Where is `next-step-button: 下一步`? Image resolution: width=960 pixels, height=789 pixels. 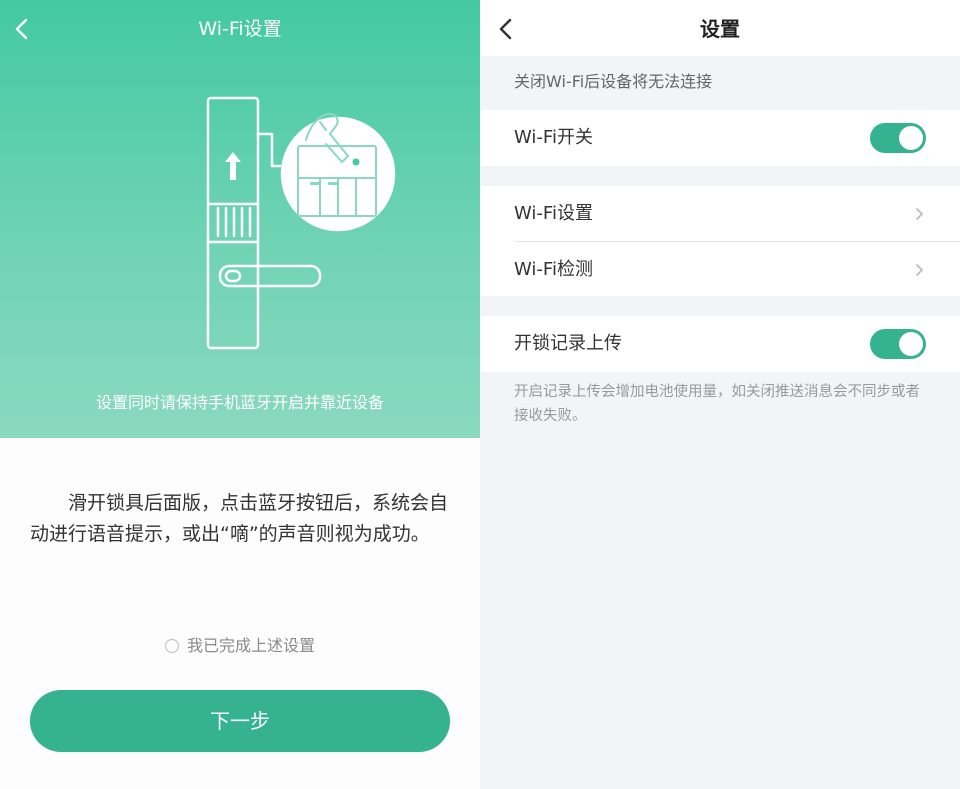 next-step-button: 下一步 is located at coordinates (240, 721).